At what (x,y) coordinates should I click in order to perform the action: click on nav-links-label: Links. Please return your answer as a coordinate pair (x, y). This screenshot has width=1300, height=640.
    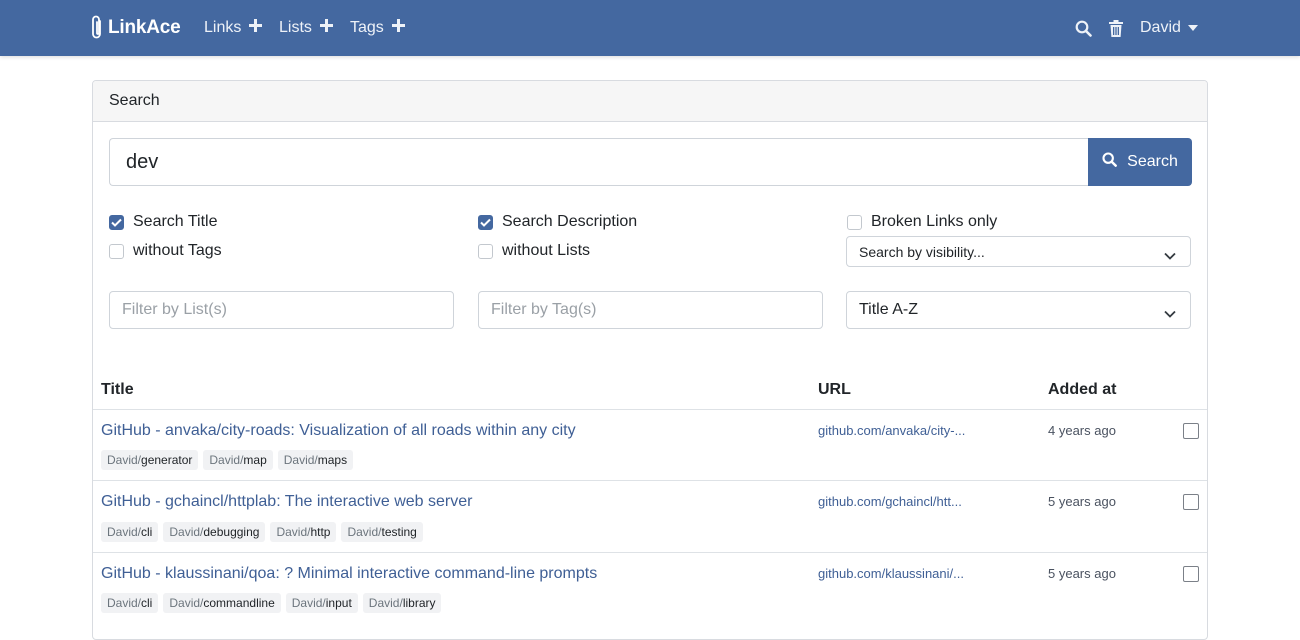
    Looking at the image, I should click on (223, 27).